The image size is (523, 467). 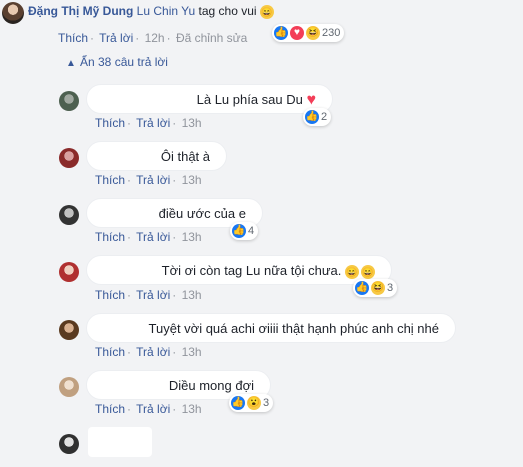 What do you see at coordinates (251, 231) in the screenshot?
I see `reaction-count: 4` at bounding box center [251, 231].